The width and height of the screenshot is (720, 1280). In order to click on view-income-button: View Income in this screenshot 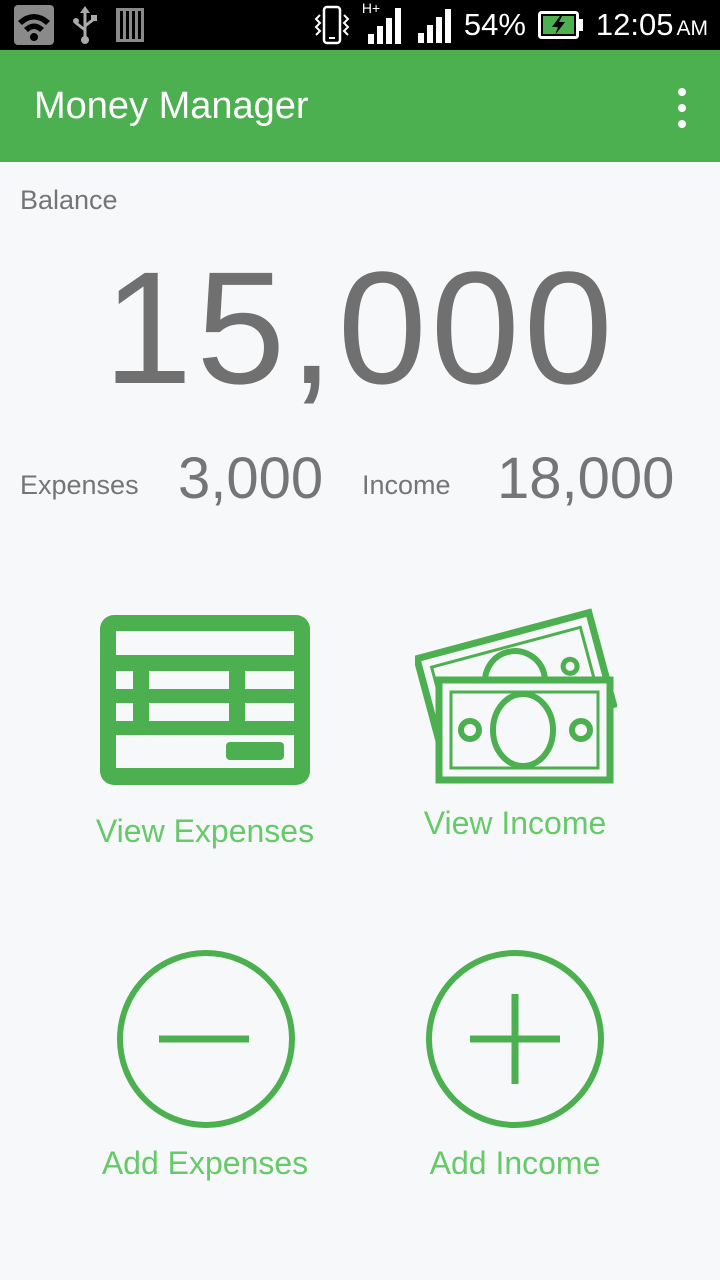, I will do `click(515, 725)`.